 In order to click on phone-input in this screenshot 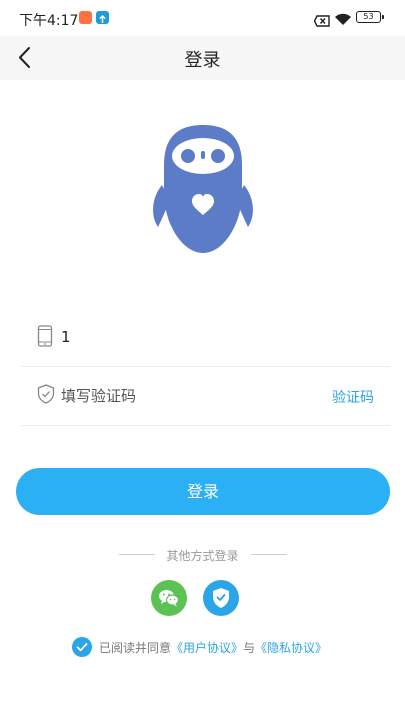, I will do `click(191, 337)`.